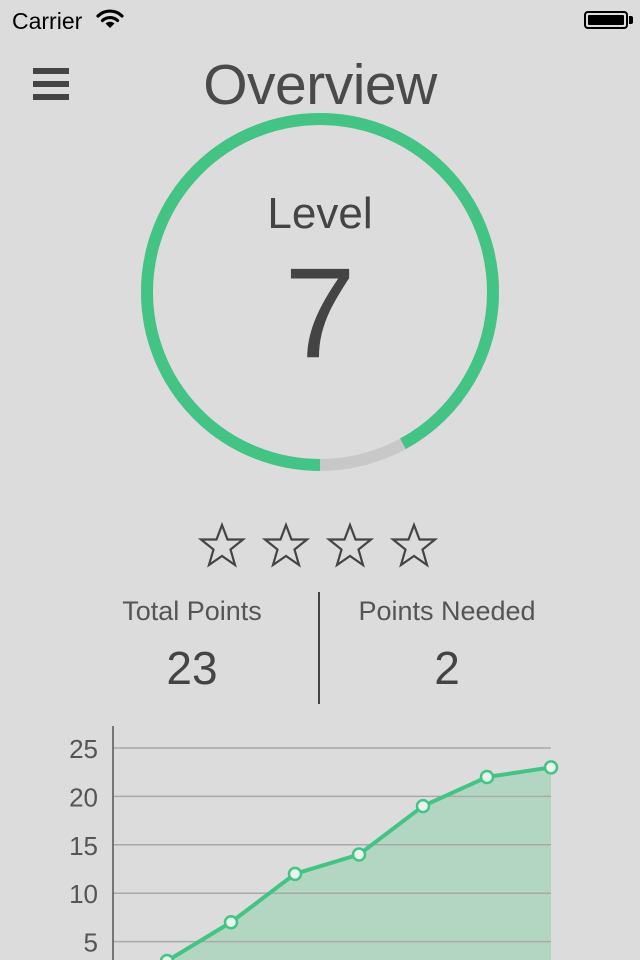 The image size is (640, 960). Describe the element at coordinates (83, 894) in the screenshot. I see `y-tick-label: 10` at that location.